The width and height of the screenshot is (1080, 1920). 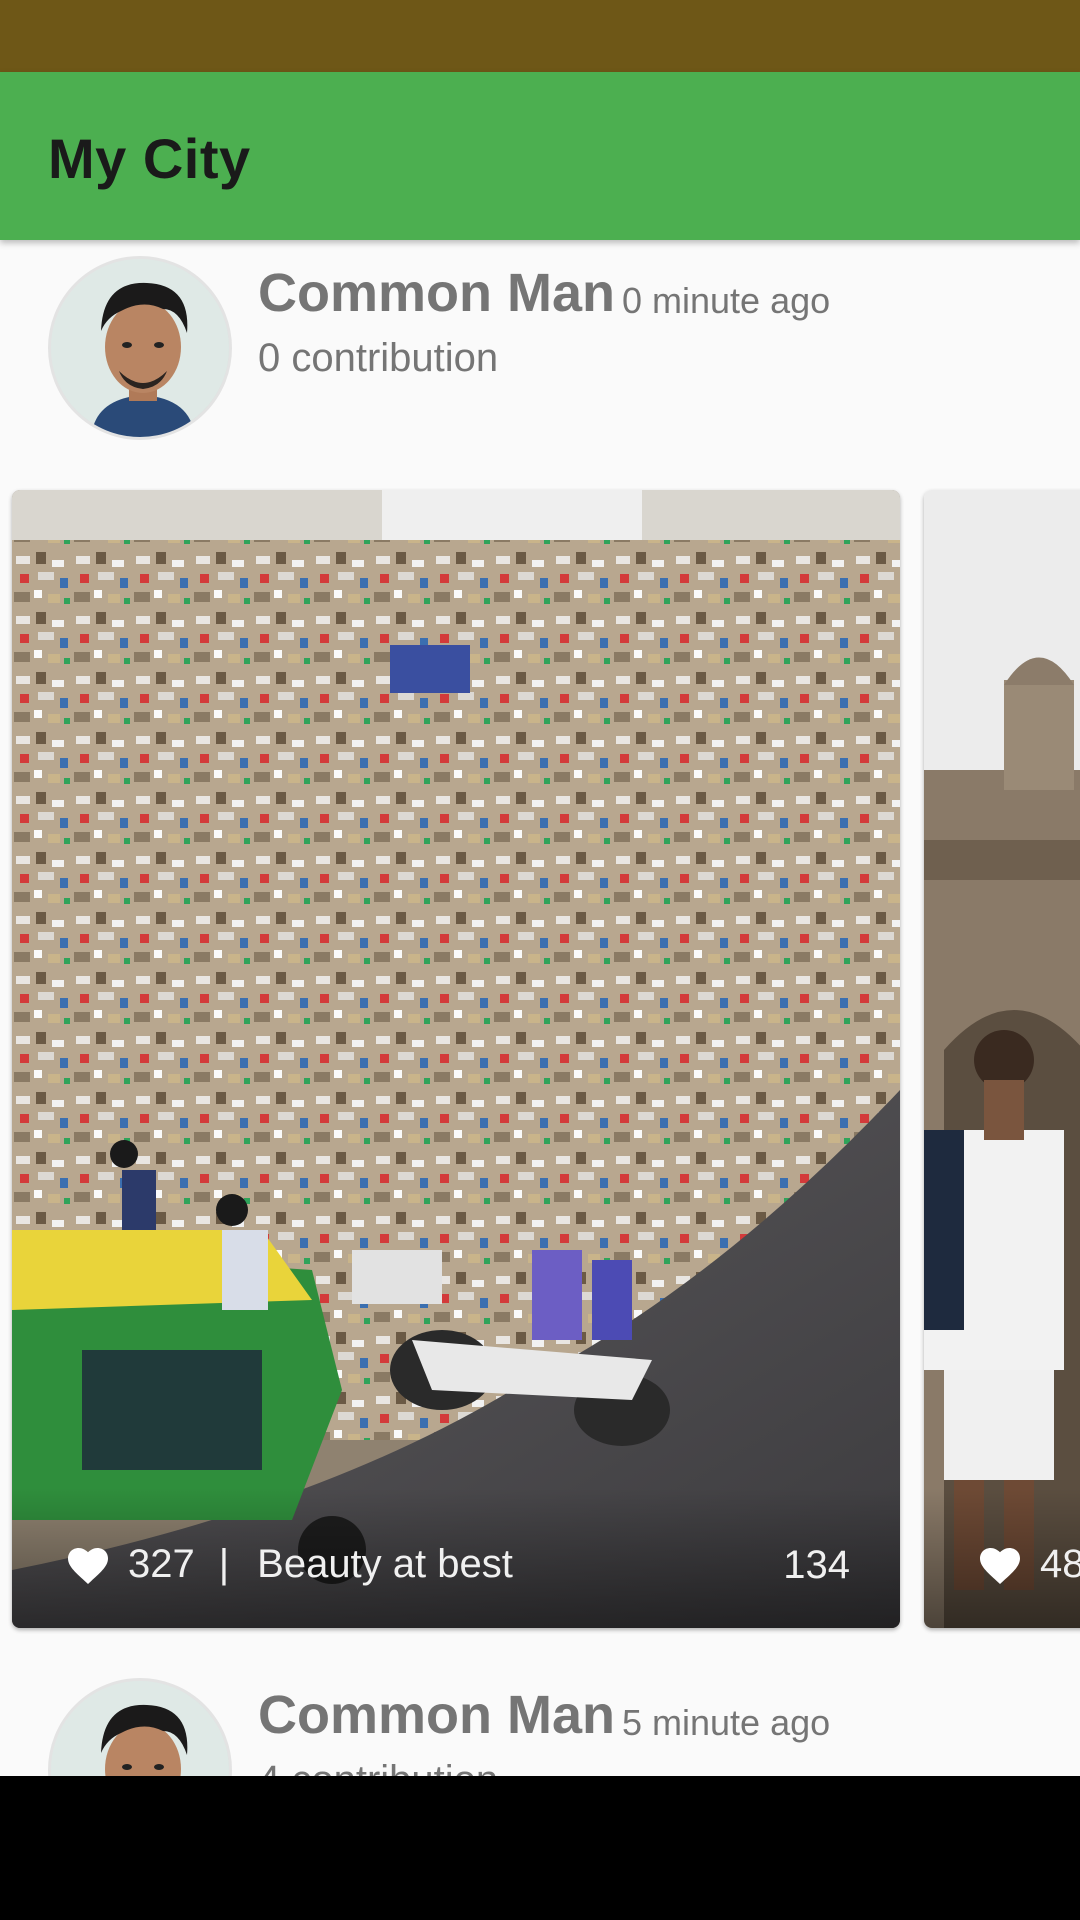 I want to click on post-time: 5 minute ago, so click(x=726, y=1722).